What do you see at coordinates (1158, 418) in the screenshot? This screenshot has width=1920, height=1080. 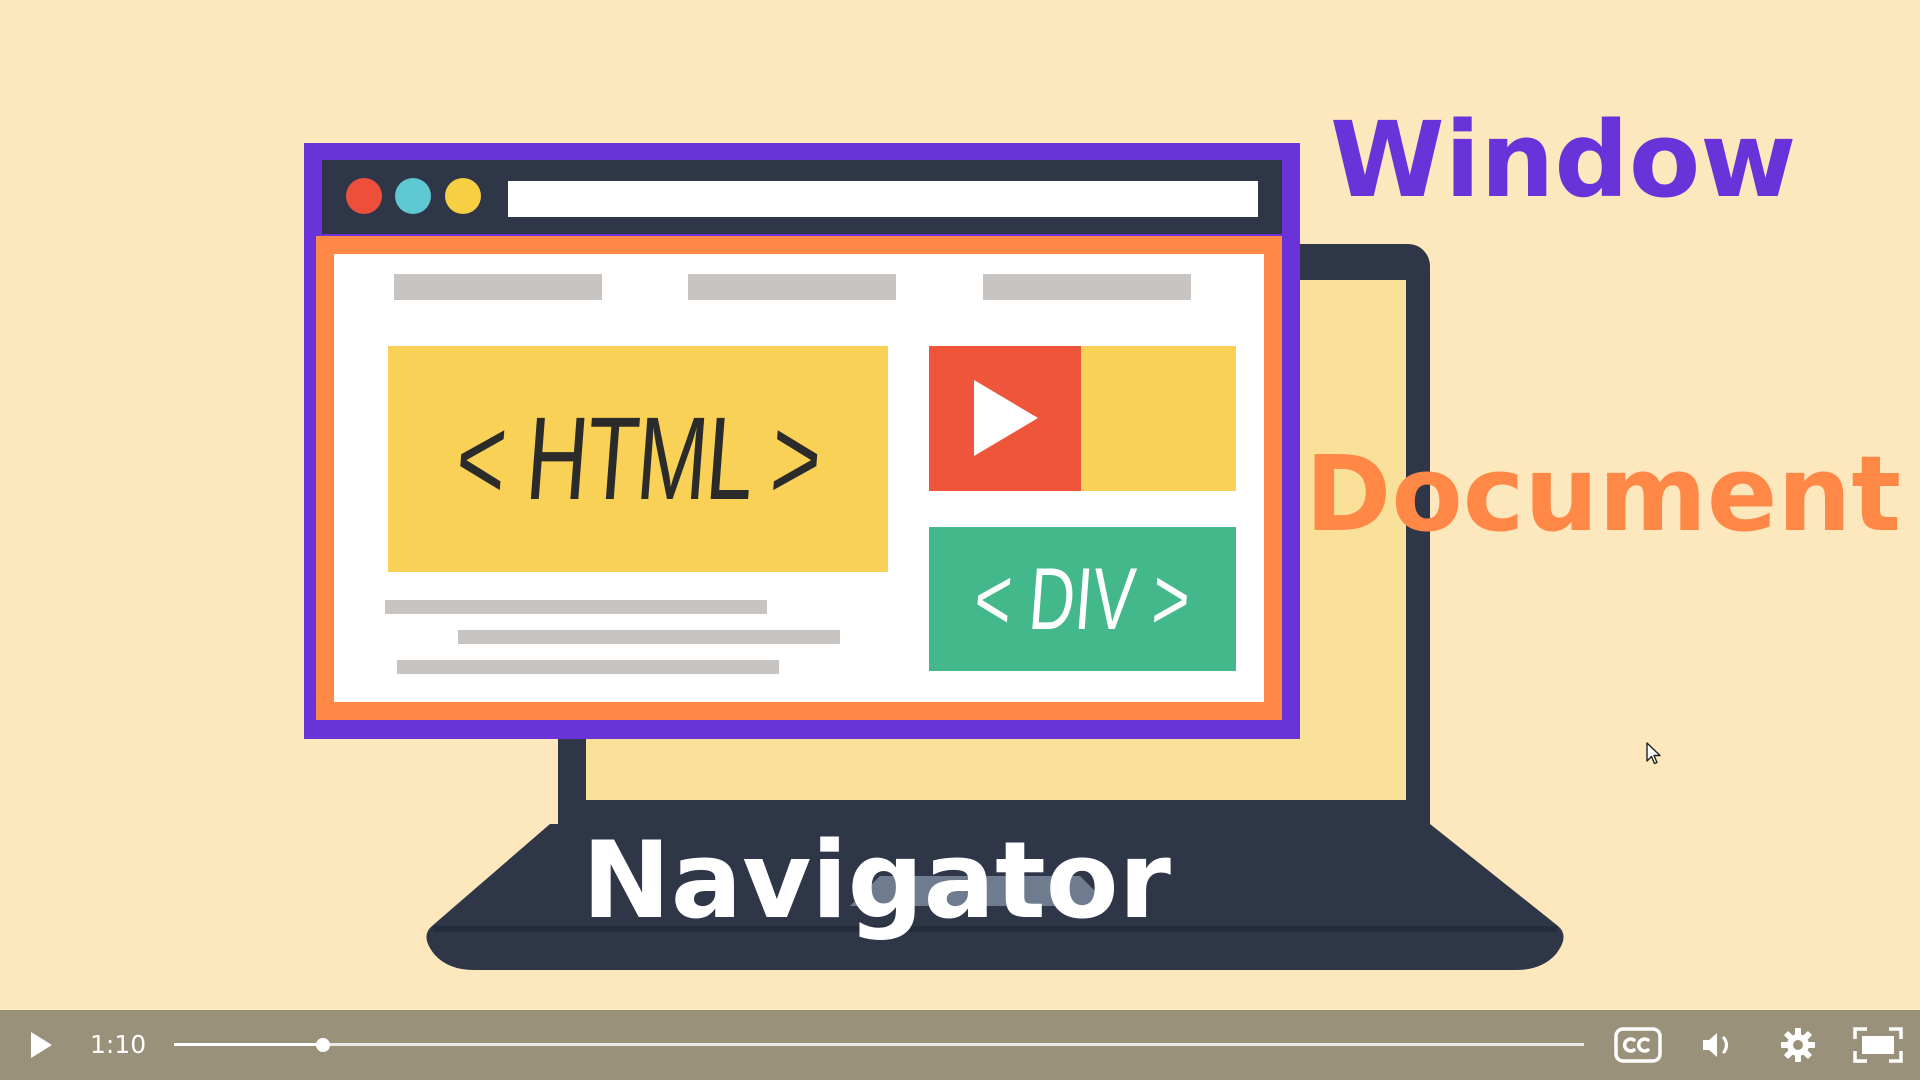 I see `video-thumbnail-side` at bounding box center [1158, 418].